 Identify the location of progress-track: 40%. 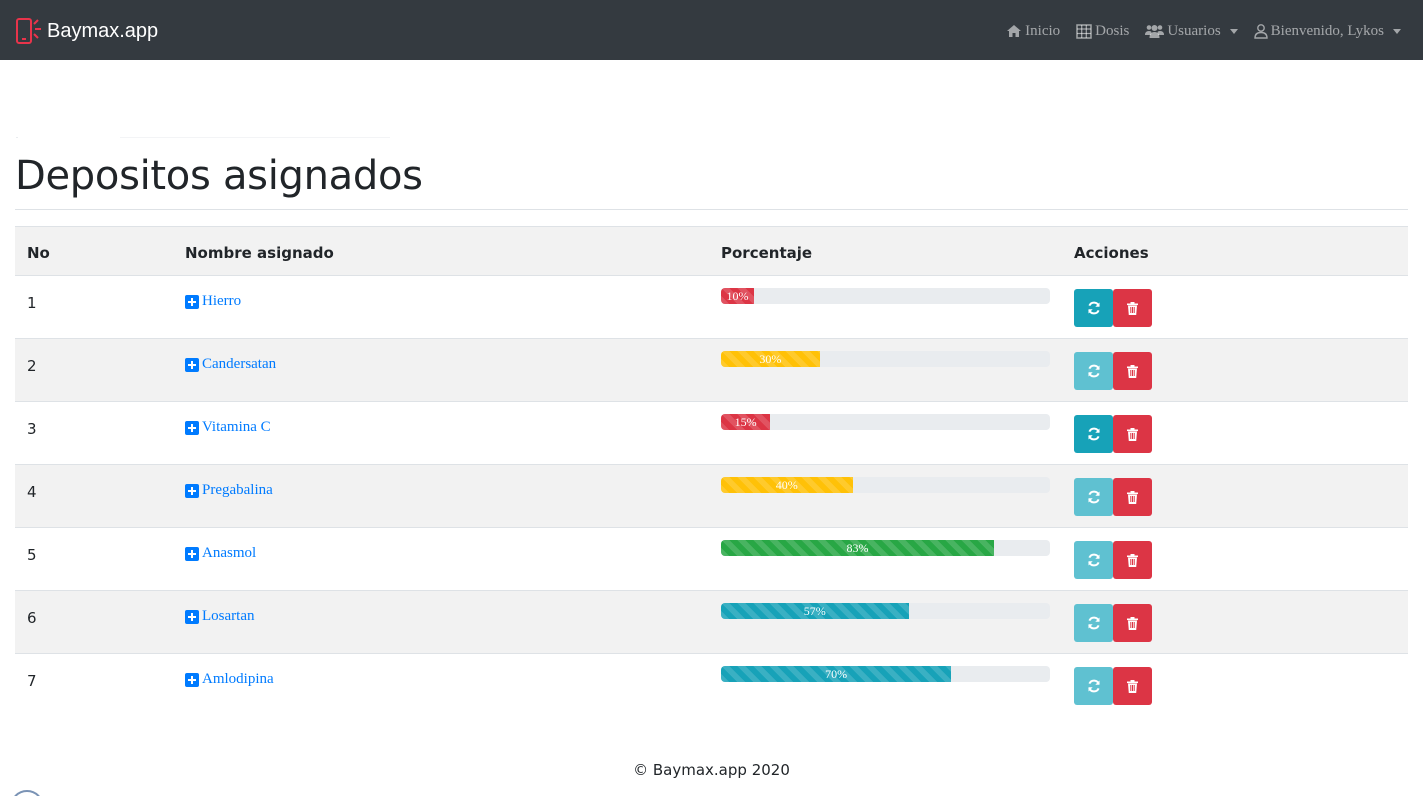
(885, 485).